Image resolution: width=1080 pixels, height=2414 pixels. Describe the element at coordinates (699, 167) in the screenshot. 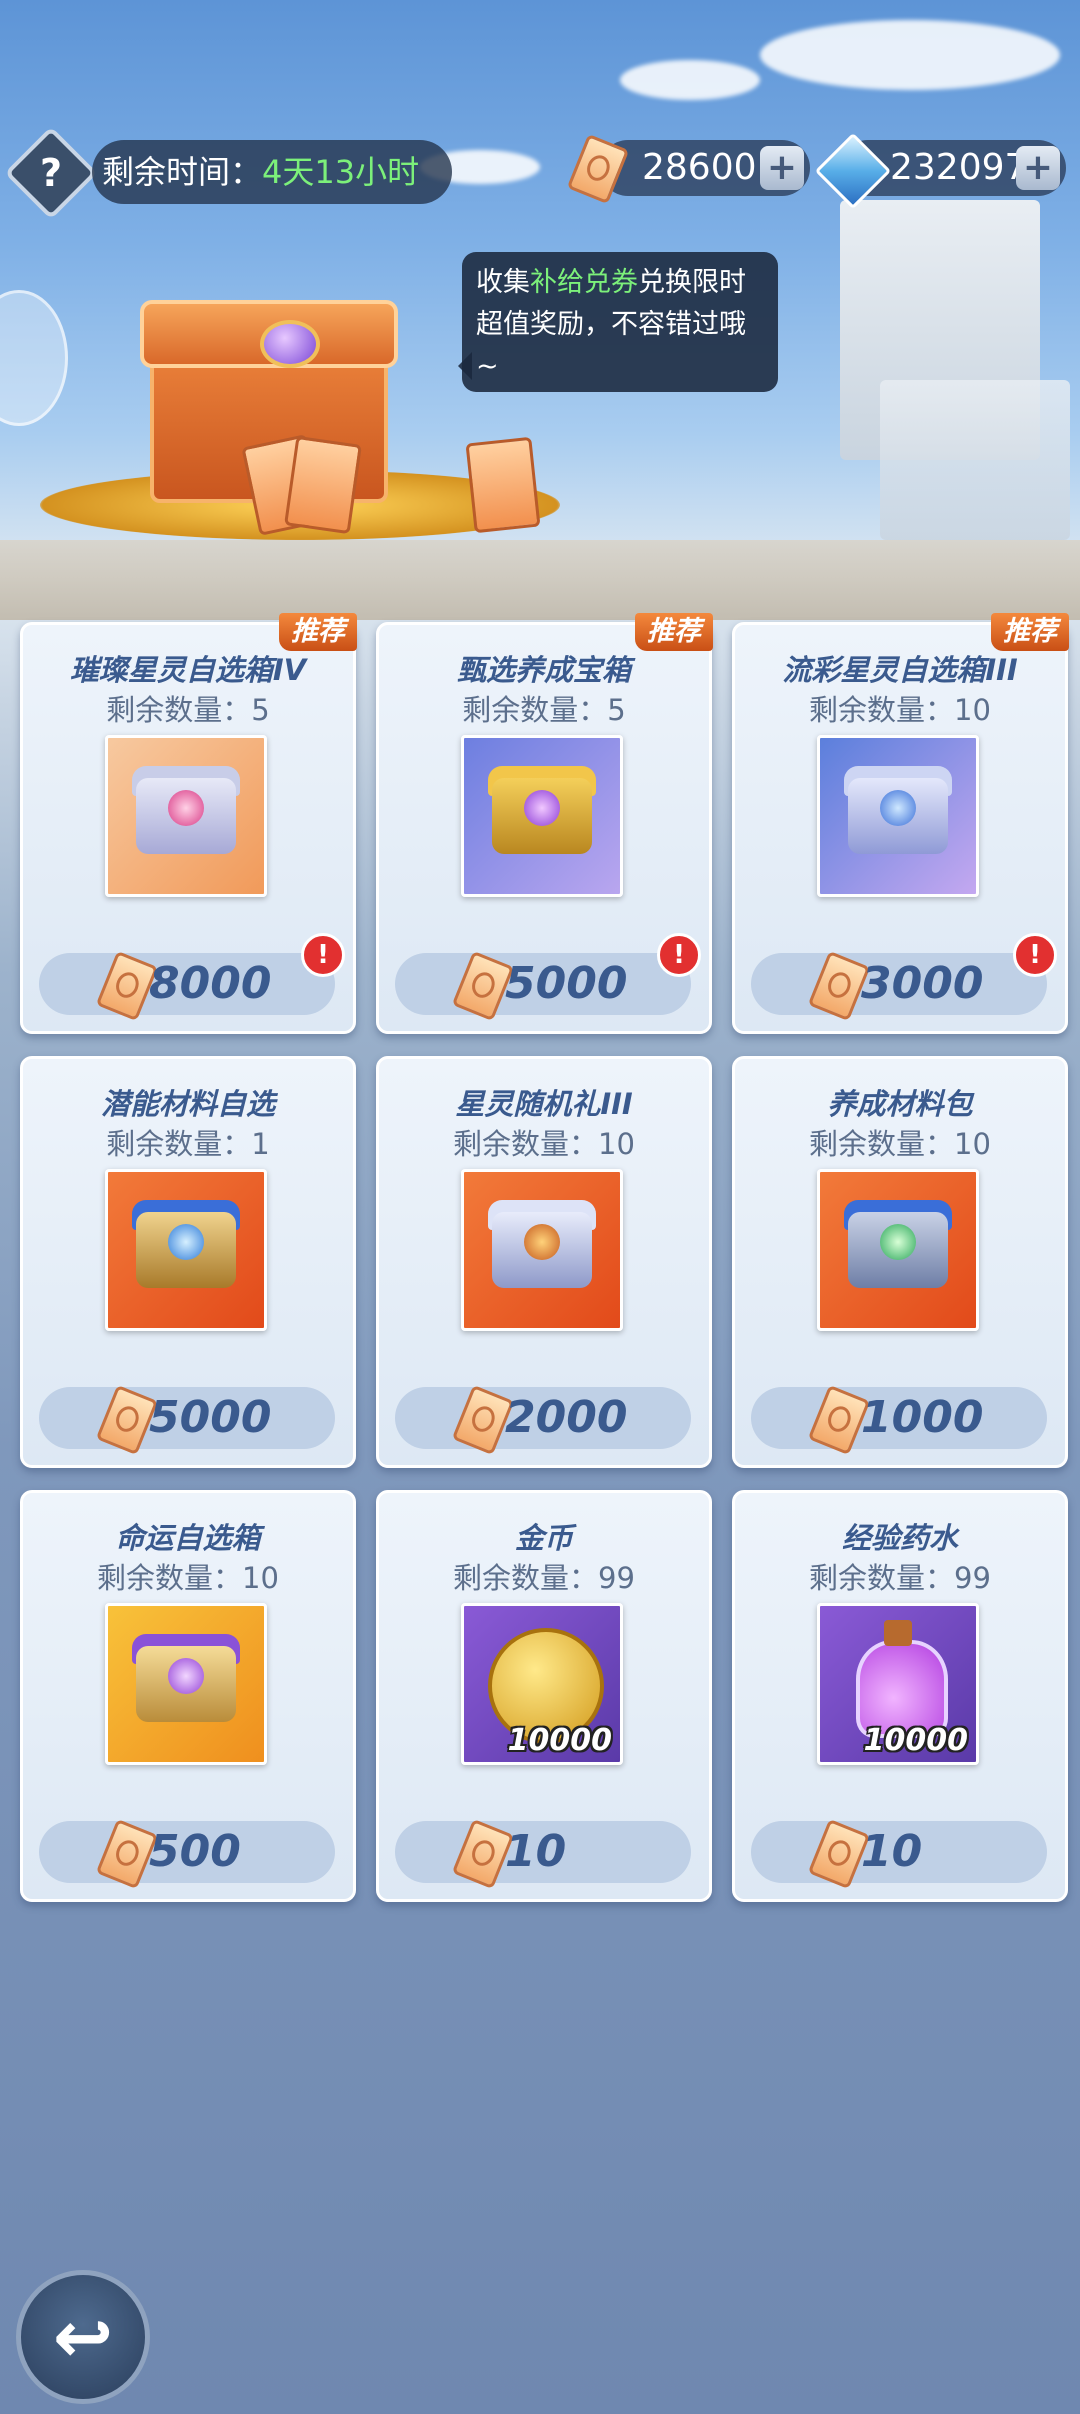

I see `ticket-amount: 28600` at that location.